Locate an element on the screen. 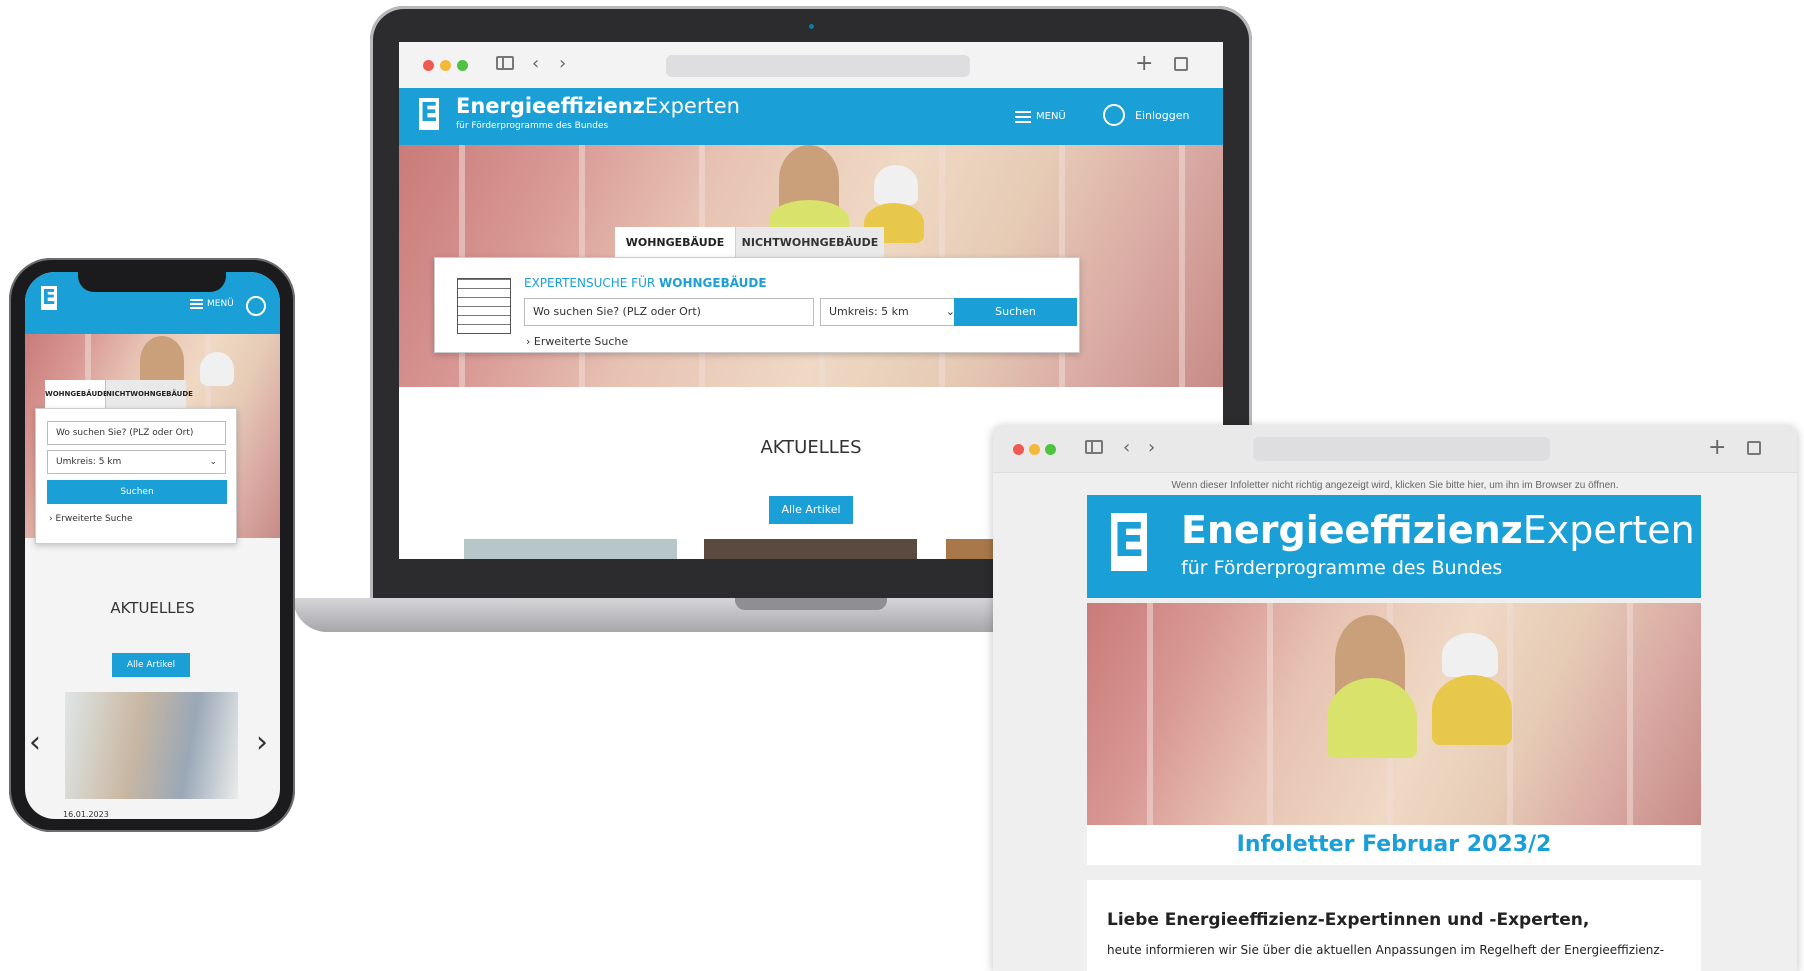 This screenshot has width=1804, height=971. login-link: Einloggen is located at coordinates (1162, 115).